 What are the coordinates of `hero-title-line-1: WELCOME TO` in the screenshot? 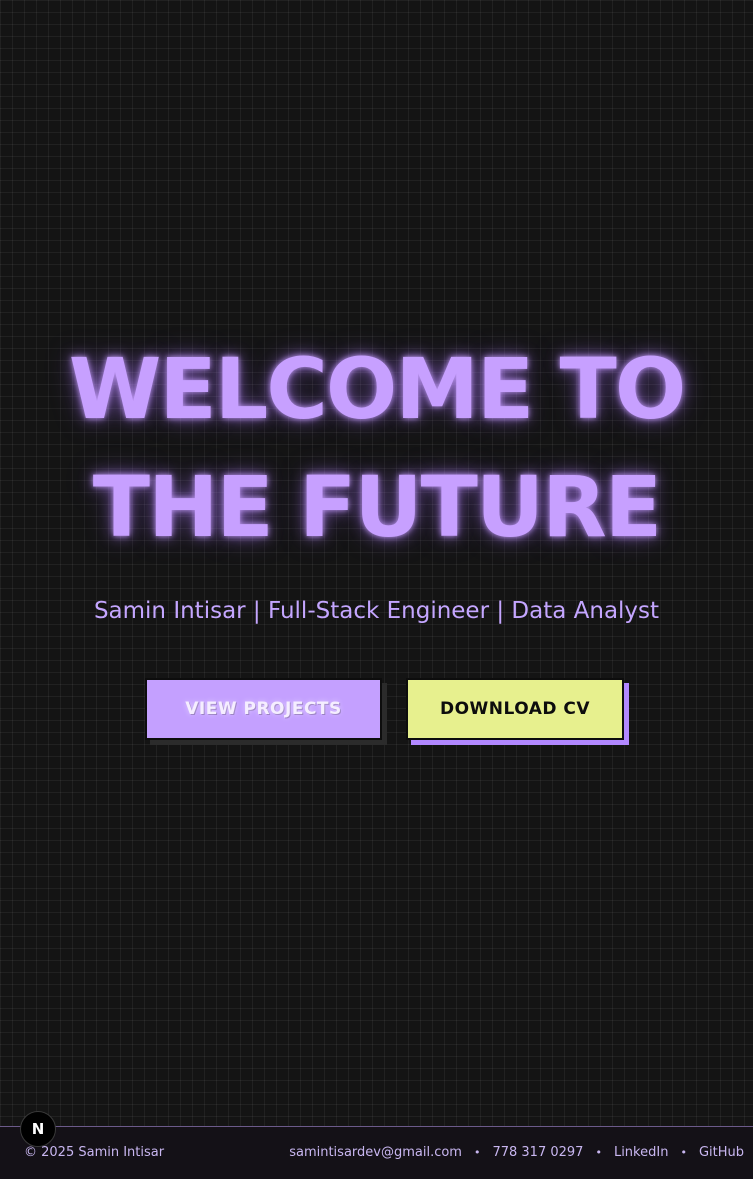 It's located at (377, 389).